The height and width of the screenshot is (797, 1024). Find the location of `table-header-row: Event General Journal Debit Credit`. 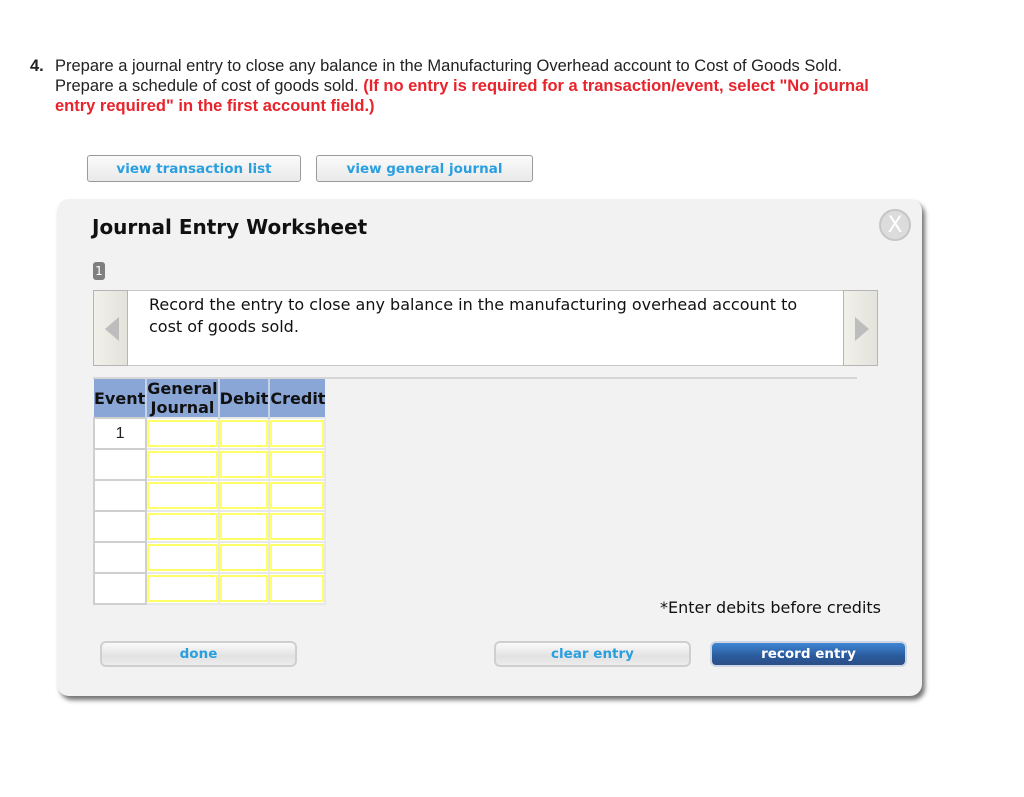

table-header-row: Event General Journal Debit Credit is located at coordinates (210, 398).